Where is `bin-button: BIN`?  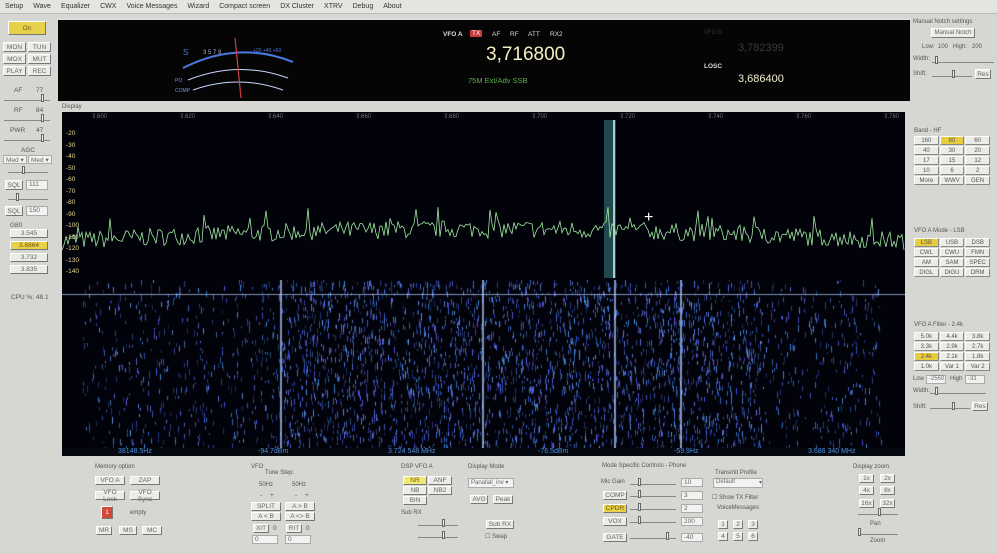
bin-button: BIN is located at coordinates (415, 500).